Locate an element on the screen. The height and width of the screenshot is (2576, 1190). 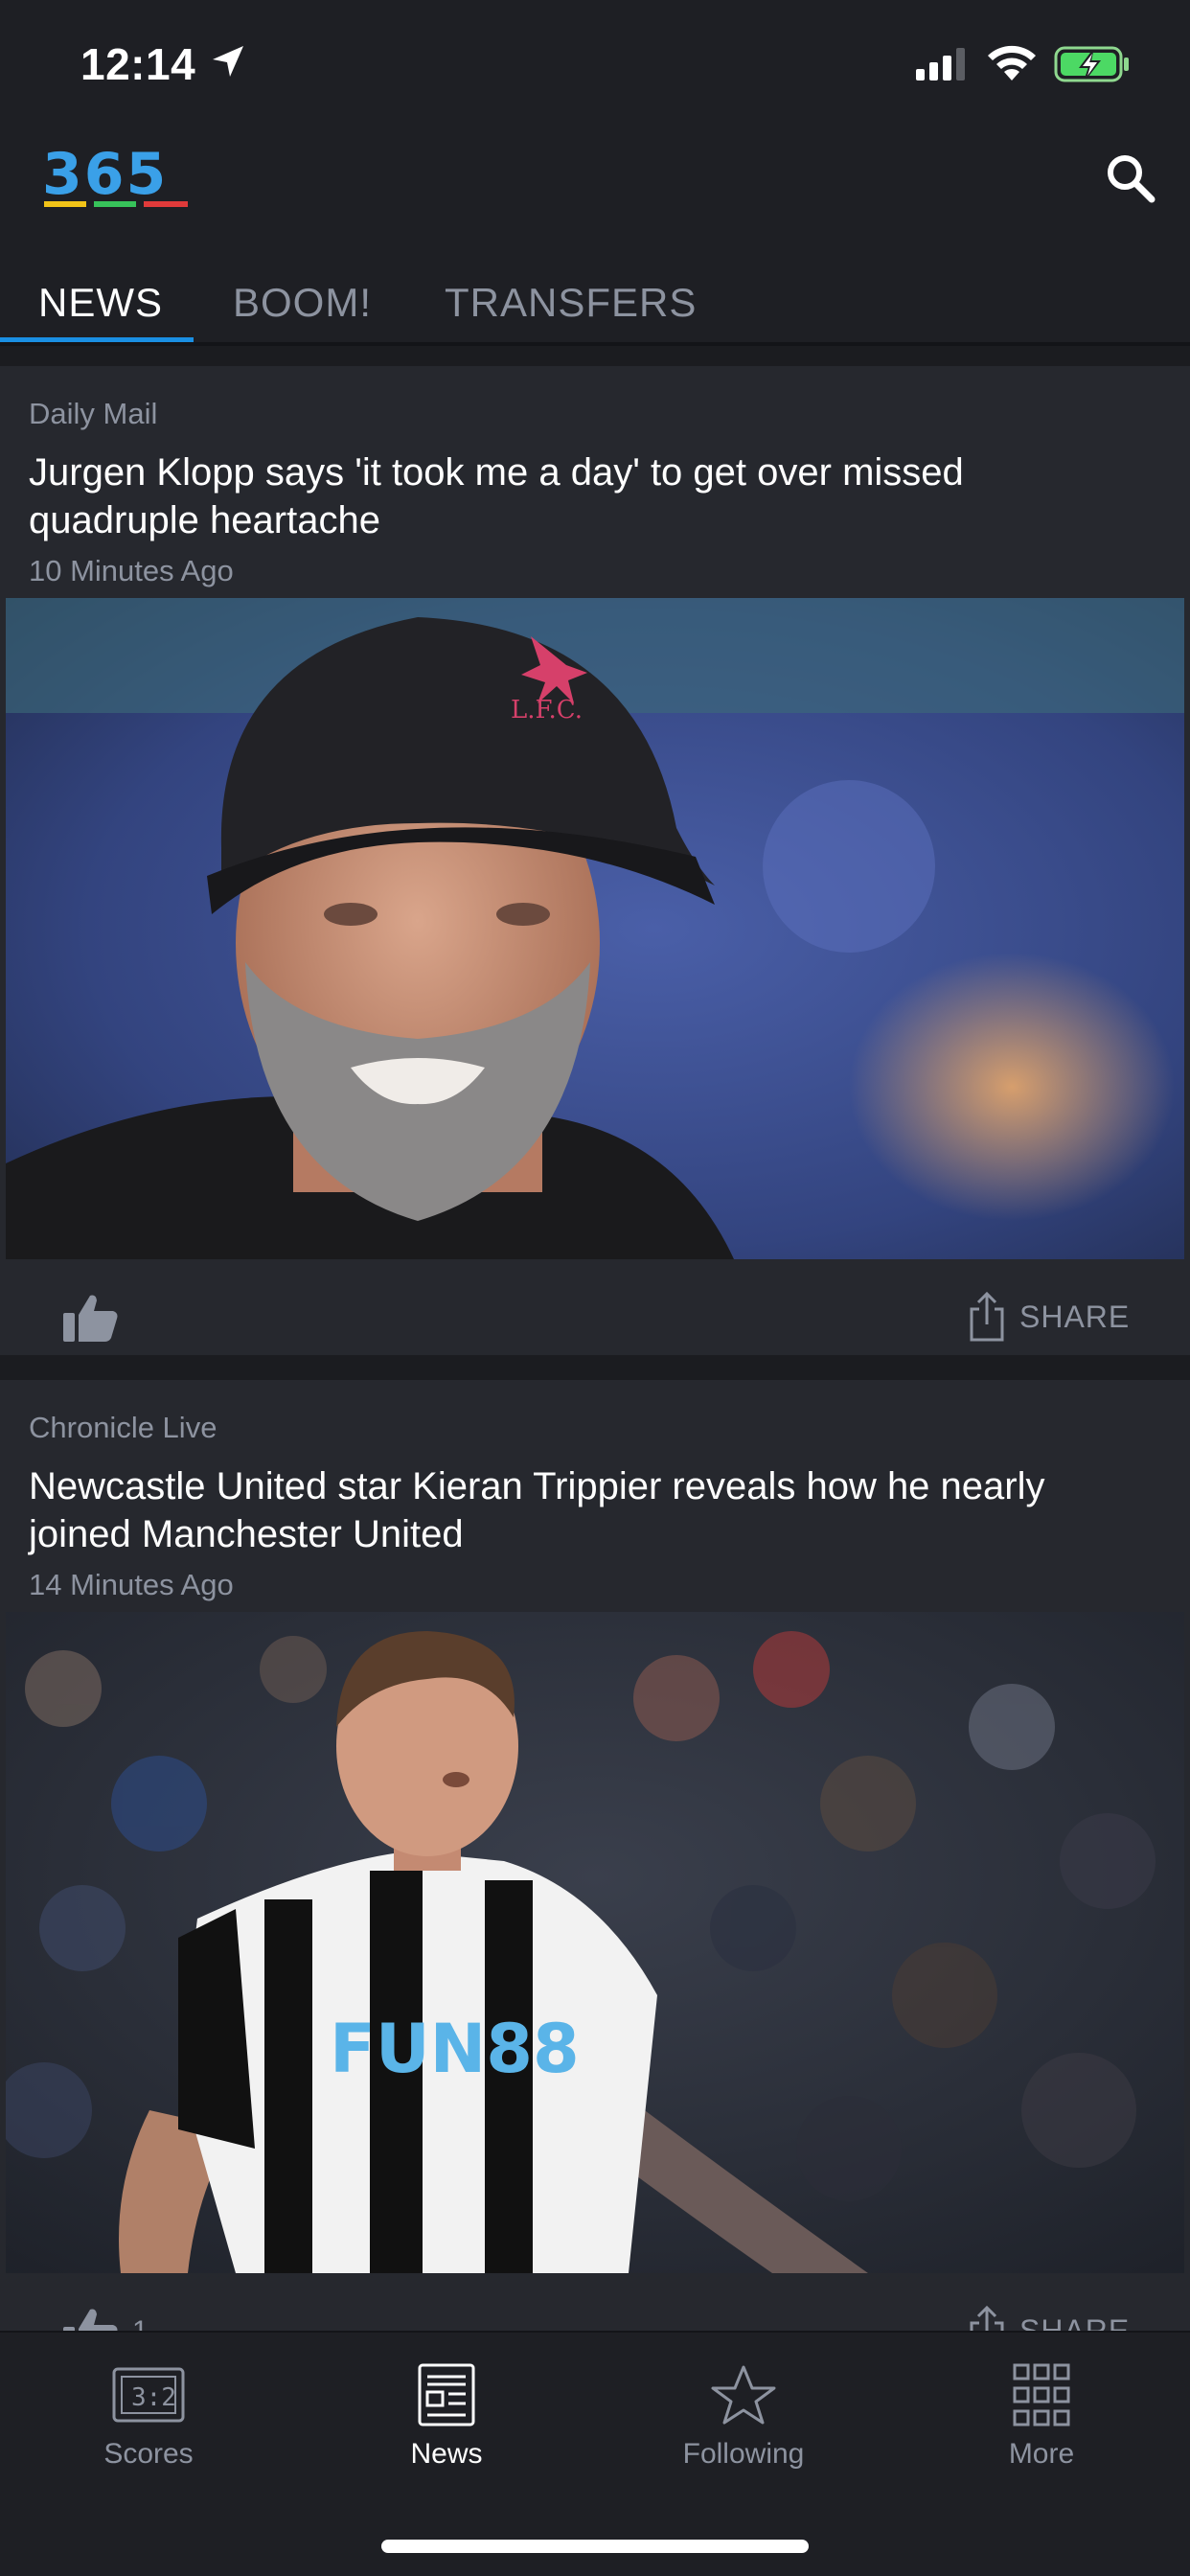
like-count: 1 is located at coordinates (140, 2323).